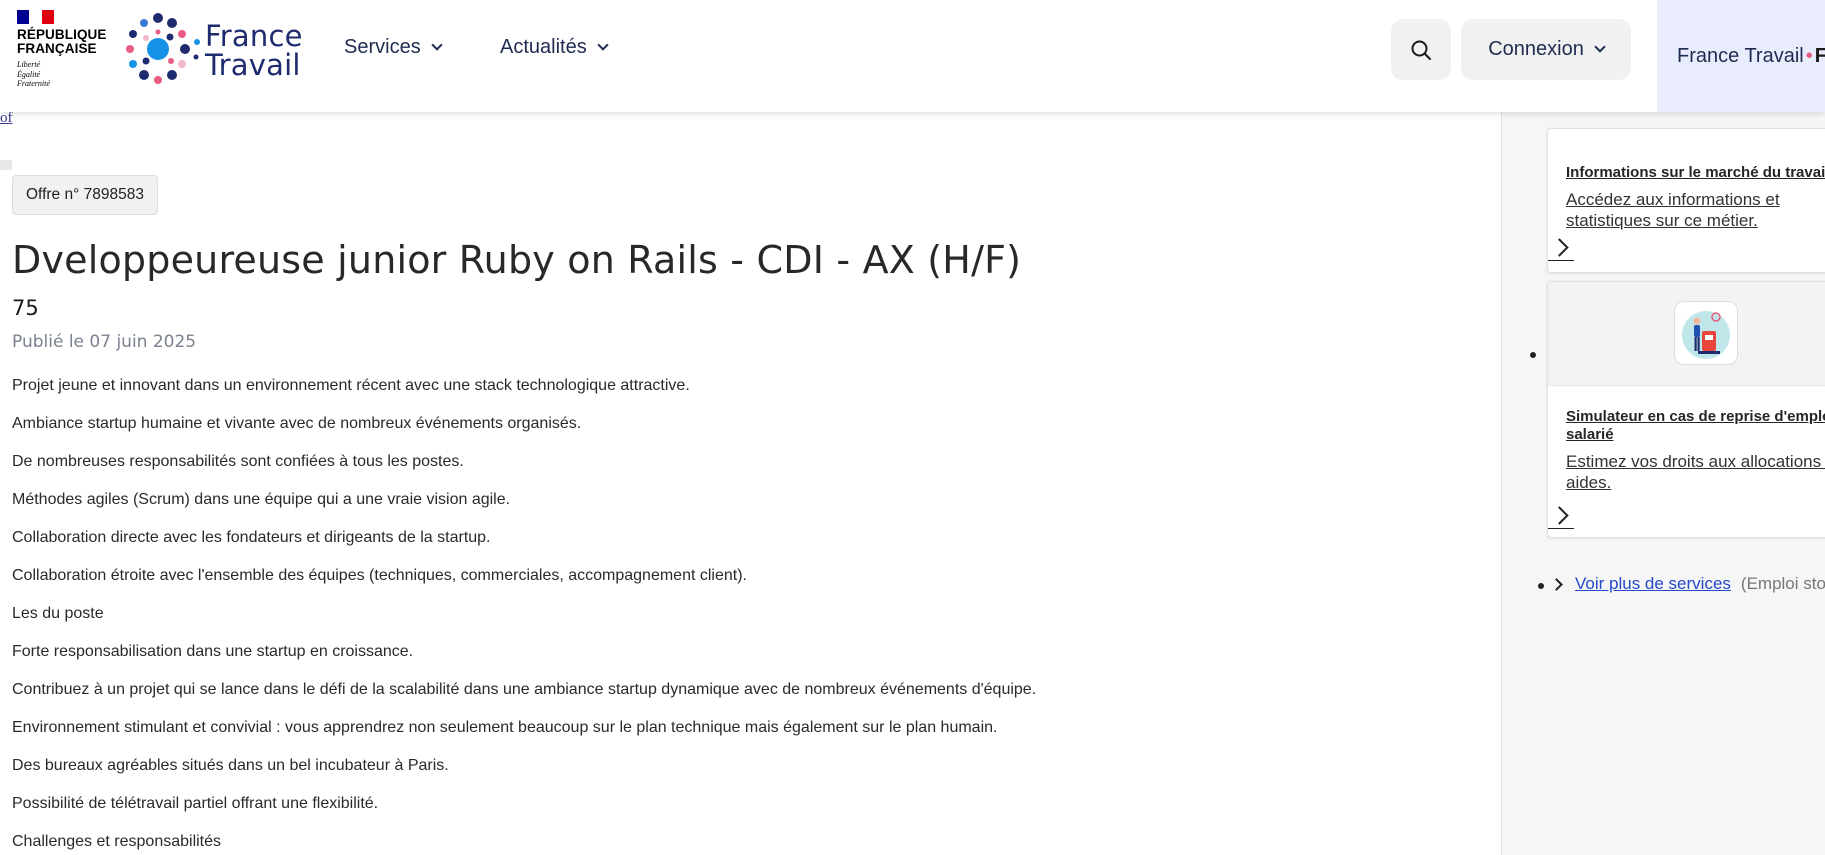 This screenshot has height=855, width=1825. What do you see at coordinates (57, 48) in the screenshot?
I see `republique-line2: FRANÇAISE` at bounding box center [57, 48].